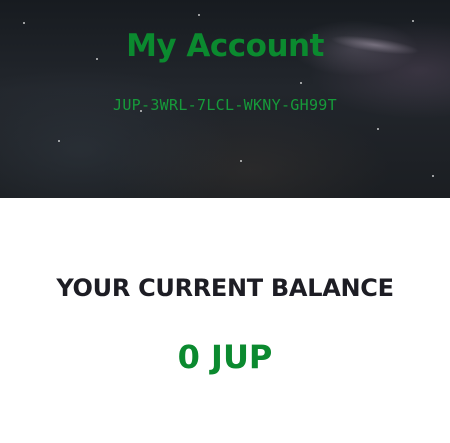 This screenshot has width=450, height=443. I want to click on page-title: My Account, so click(225, 46).